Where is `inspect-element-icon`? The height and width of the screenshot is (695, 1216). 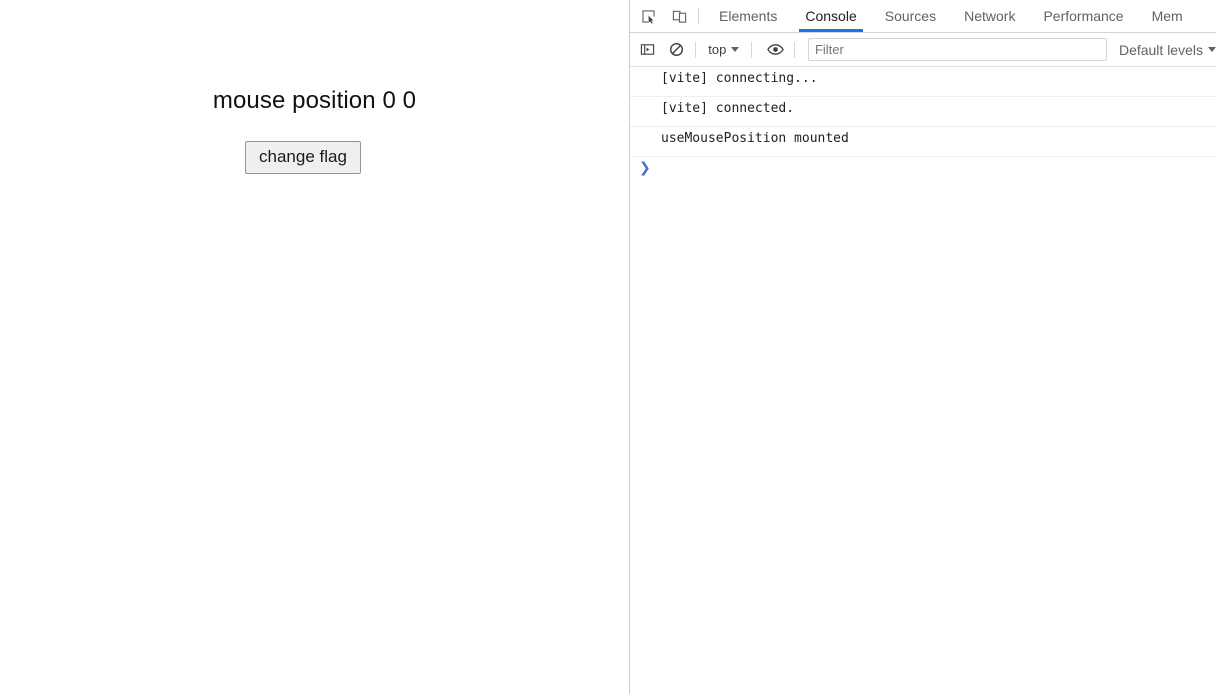 inspect-element-icon is located at coordinates (648, 16).